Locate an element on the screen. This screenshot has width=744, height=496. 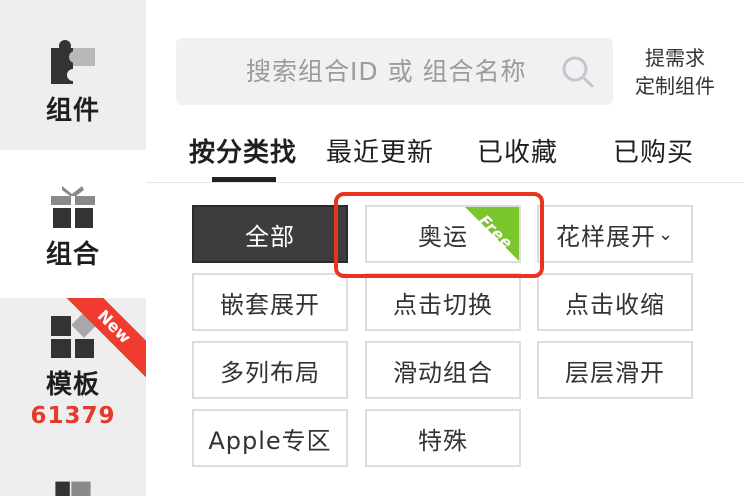
search-box is located at coordinates (394, 71).